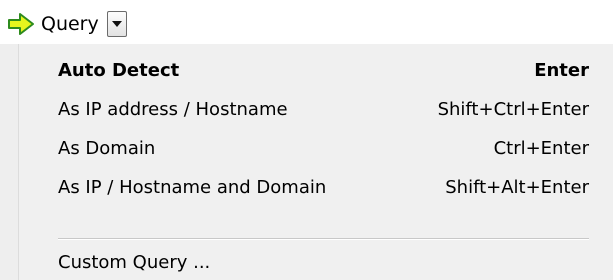 This screenshot has width=613, height=280. Describe the element at coordinates (323, 239) in the screenshot. I see `menu-separator` at that location.